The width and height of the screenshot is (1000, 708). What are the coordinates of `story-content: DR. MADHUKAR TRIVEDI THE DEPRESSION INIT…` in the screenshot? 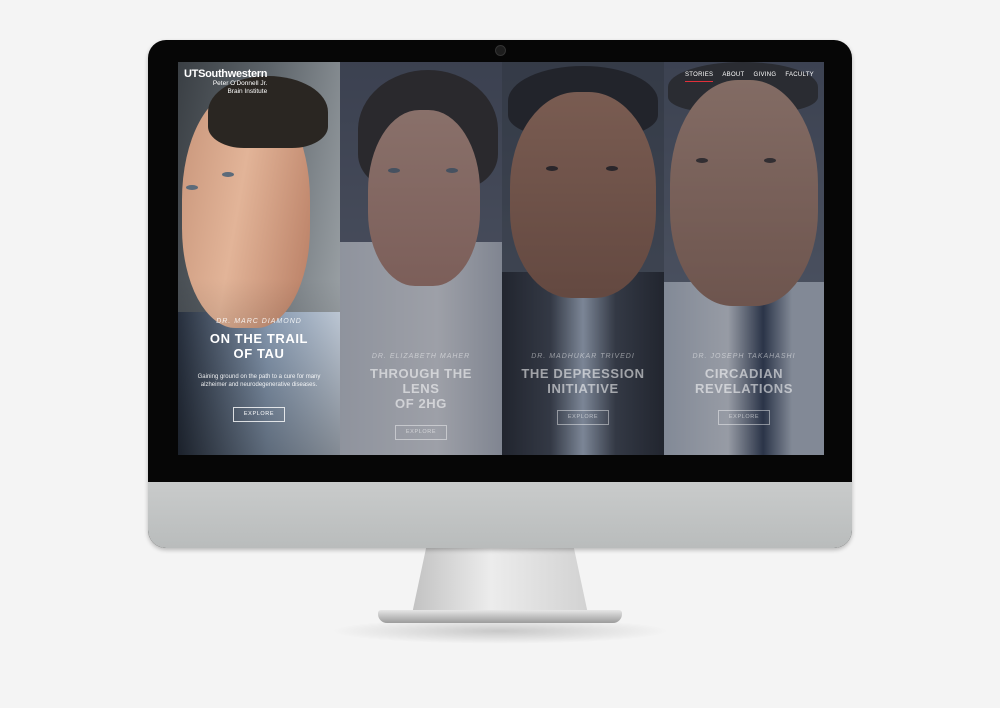 It's located at (583, 389).